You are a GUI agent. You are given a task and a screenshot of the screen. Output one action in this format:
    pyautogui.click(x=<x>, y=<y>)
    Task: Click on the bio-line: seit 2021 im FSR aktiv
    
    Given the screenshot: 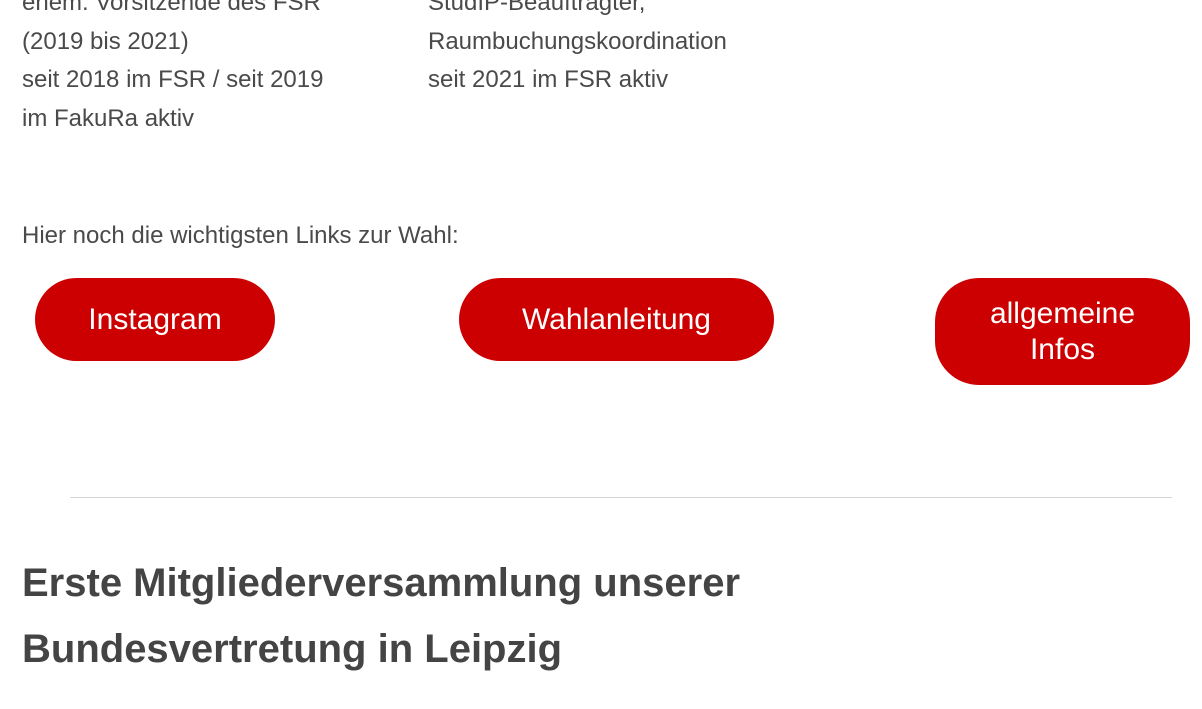 What is the action you would take?
    pyautogui.click(x=548, y=79)
    